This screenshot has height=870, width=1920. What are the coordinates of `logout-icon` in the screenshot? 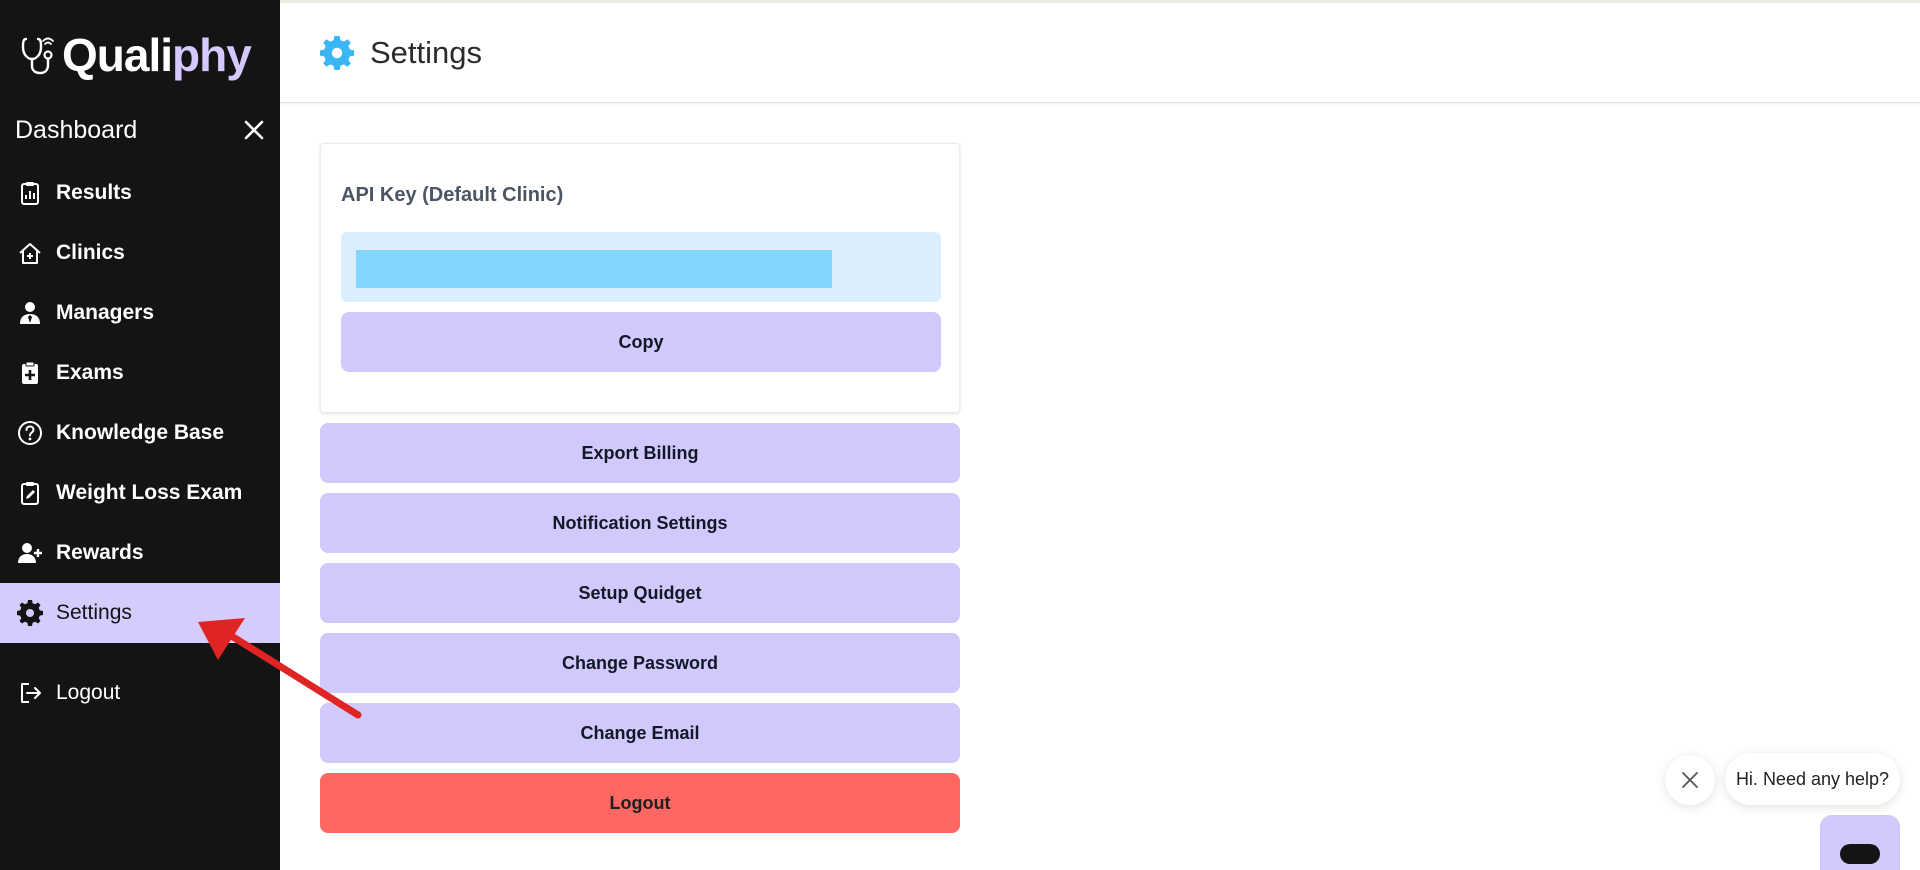 It's located at (30, 693).